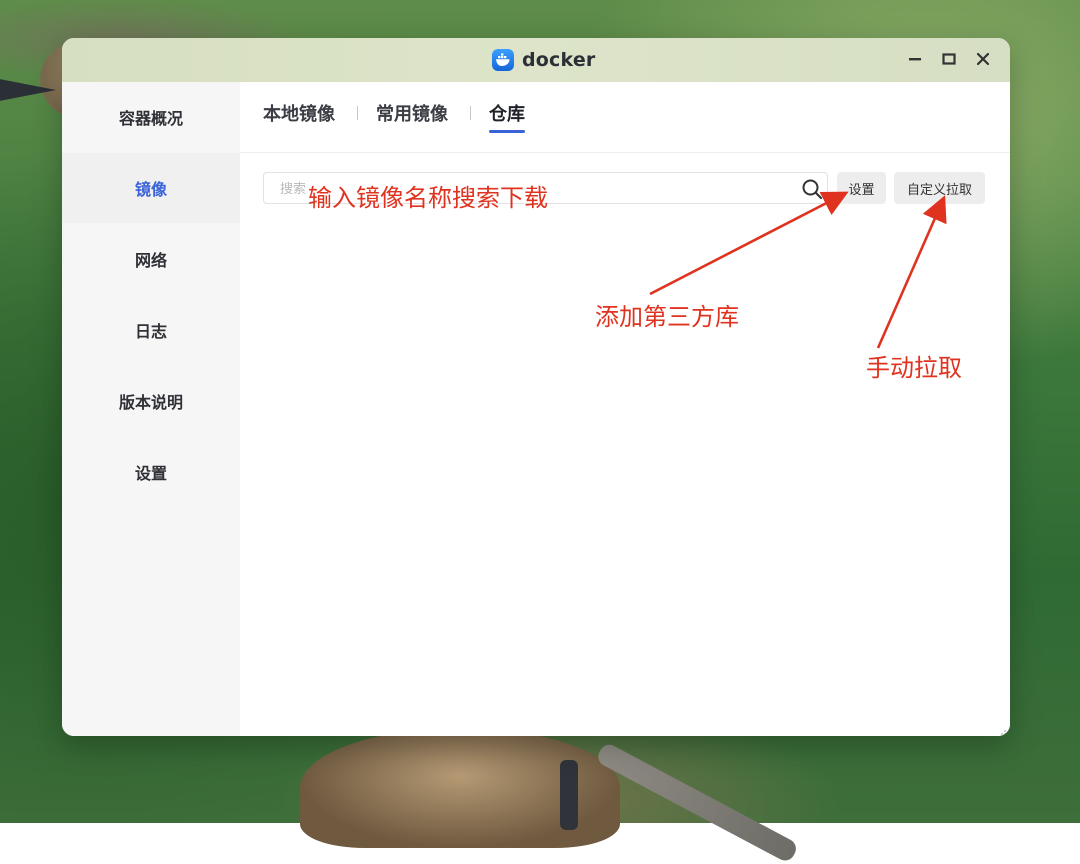  I want to click on maximize-button, so click(949, 59).